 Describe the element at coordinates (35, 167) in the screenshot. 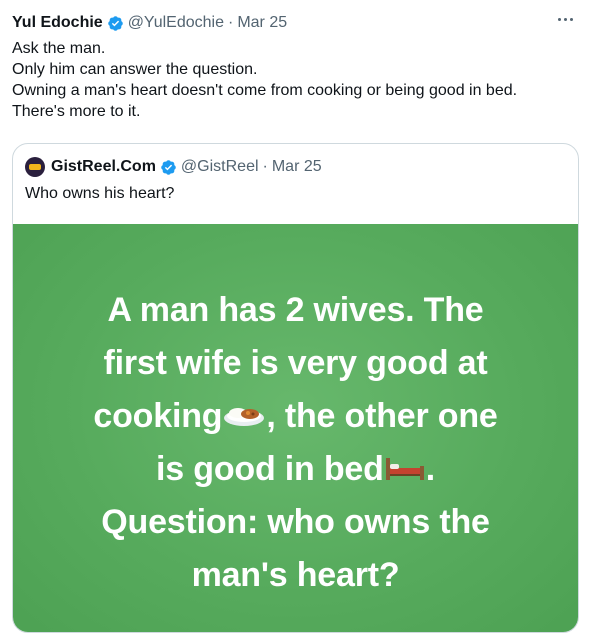

I see `avatar` at that location.